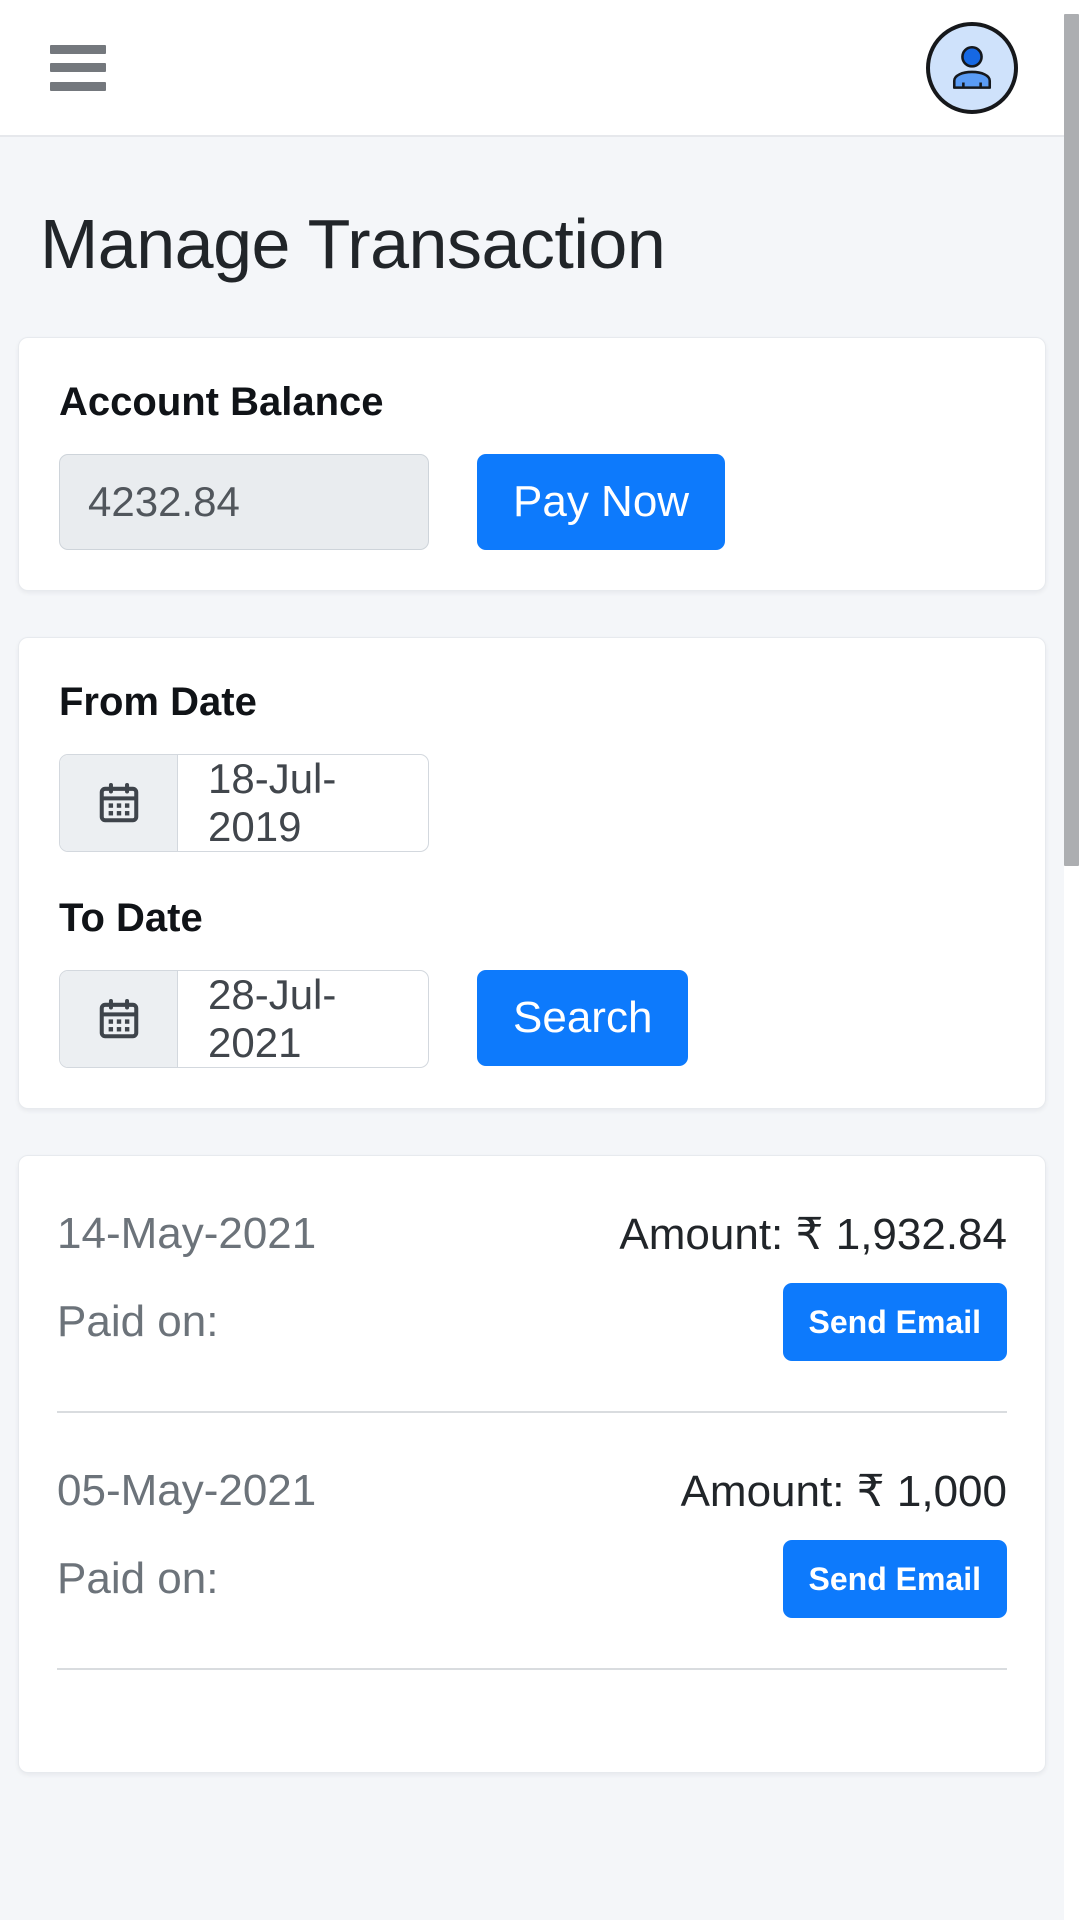  What do you see at coordinates (221, 402) in the screenshot?
I see `account-balance-label: Account Balance` at bounding box center [221, 402].